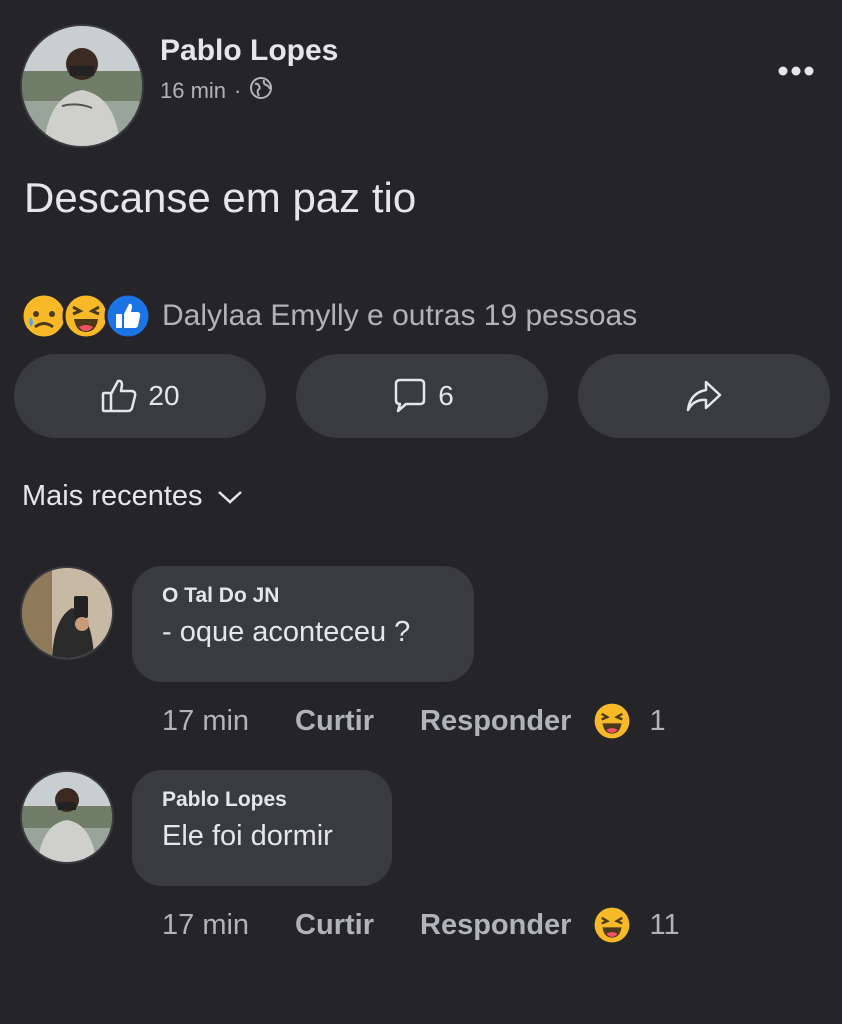  What do you see at coordinates (128, 316) in the screenshot?
I see `like-icon` at bounding box center [128, 316].